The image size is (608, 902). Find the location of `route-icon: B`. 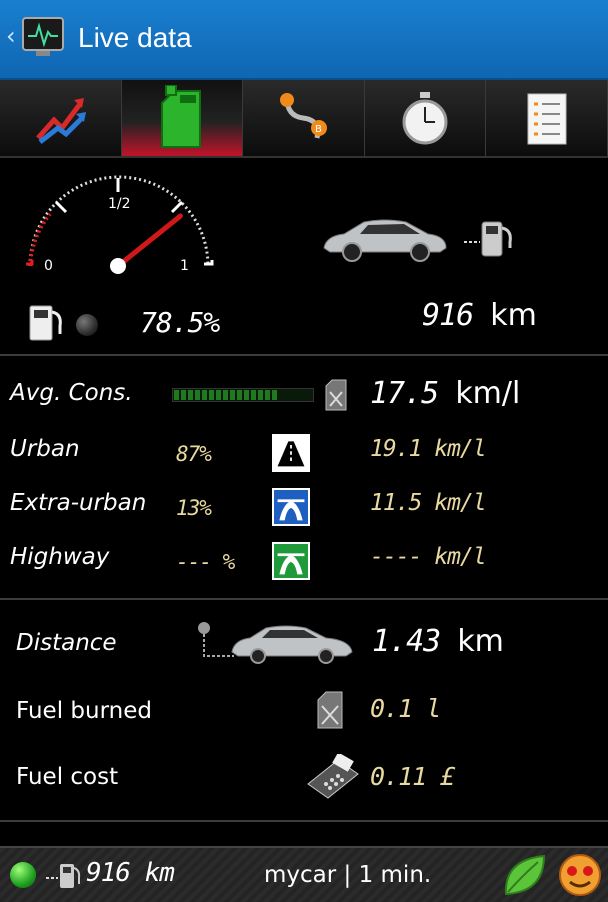

route-icon: B is located at coordinates (304, 116).